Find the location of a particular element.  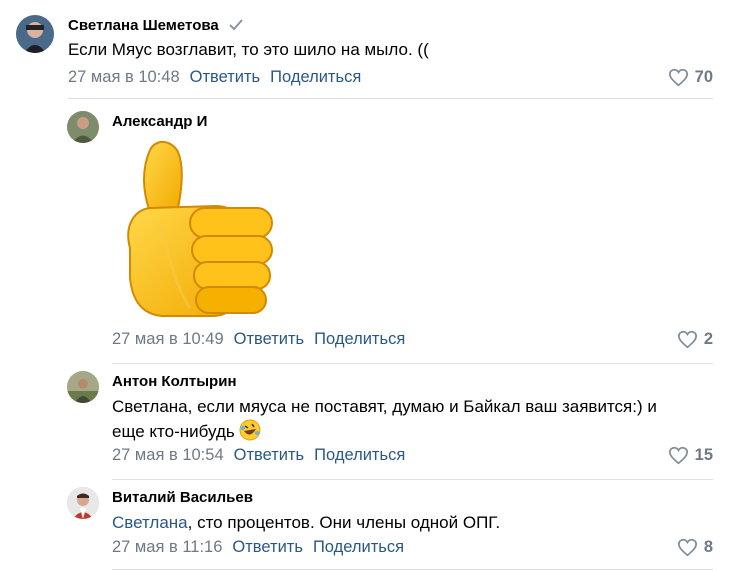

comment-date: 27 мая в 10:54 is located at coordinates (168, 455).